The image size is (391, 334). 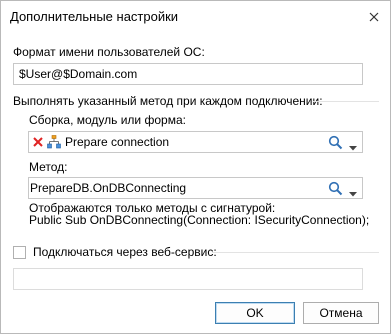 I want to click on module-value: Prepare connection, so click(x=117, y=142).